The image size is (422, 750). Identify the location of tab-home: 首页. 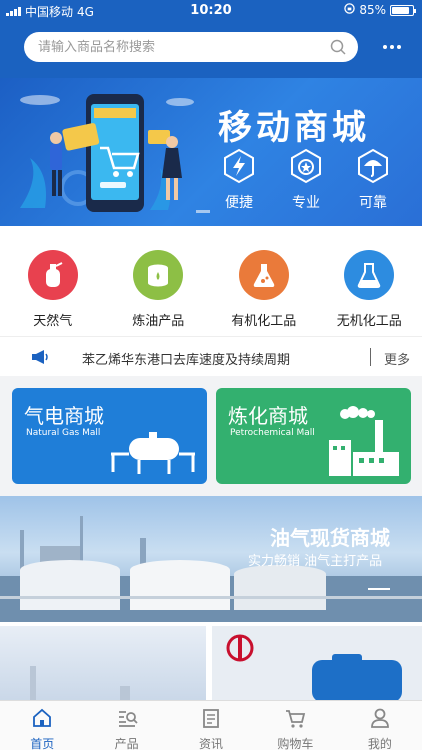
(42, 725).